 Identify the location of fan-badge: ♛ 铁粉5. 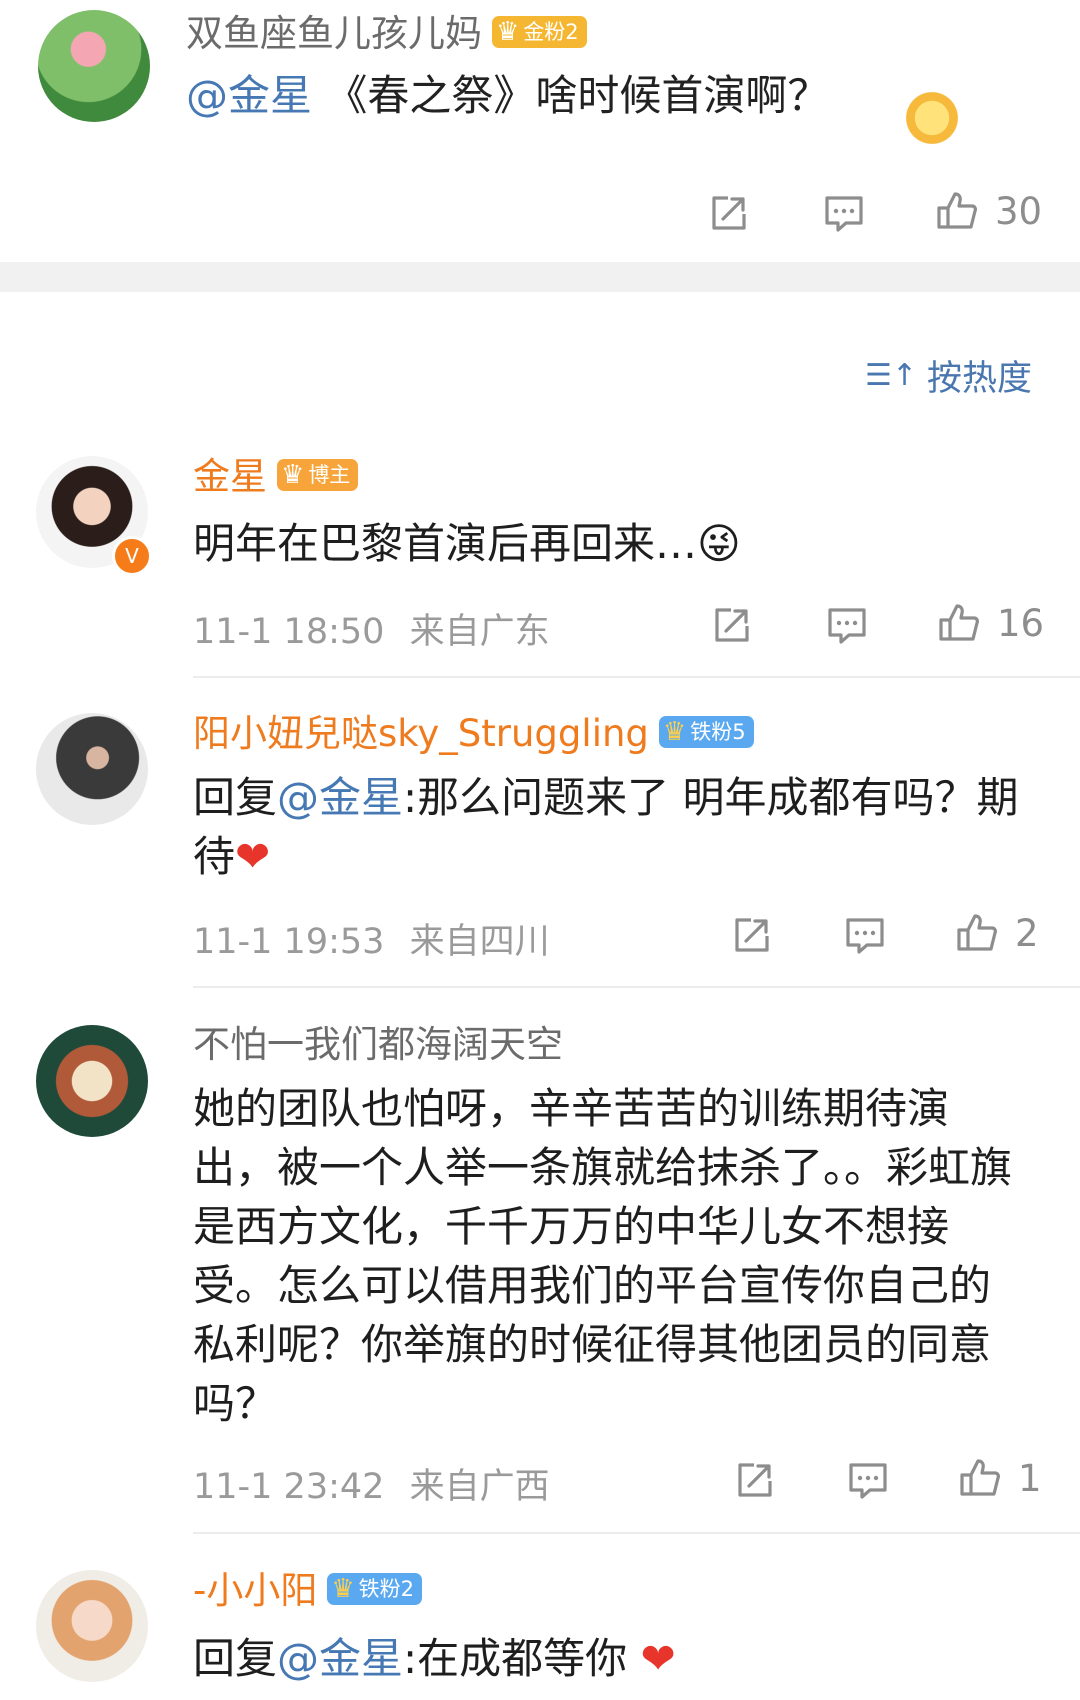
(706, 731).